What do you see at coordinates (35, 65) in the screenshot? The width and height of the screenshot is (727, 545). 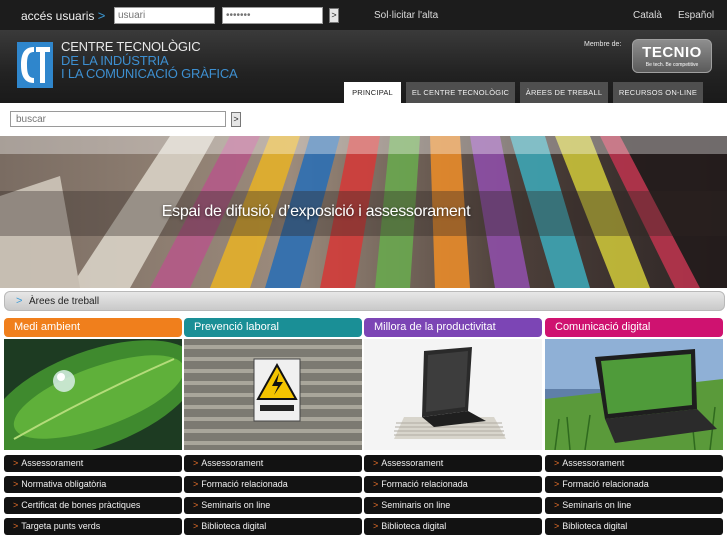 I see `logo-icon` at bounding box center [35, 65].